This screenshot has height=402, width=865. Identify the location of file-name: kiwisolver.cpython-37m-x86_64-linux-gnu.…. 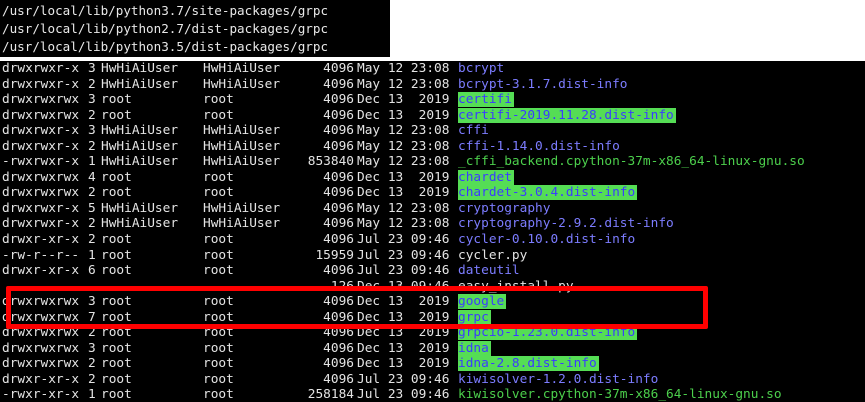
(620, 394).